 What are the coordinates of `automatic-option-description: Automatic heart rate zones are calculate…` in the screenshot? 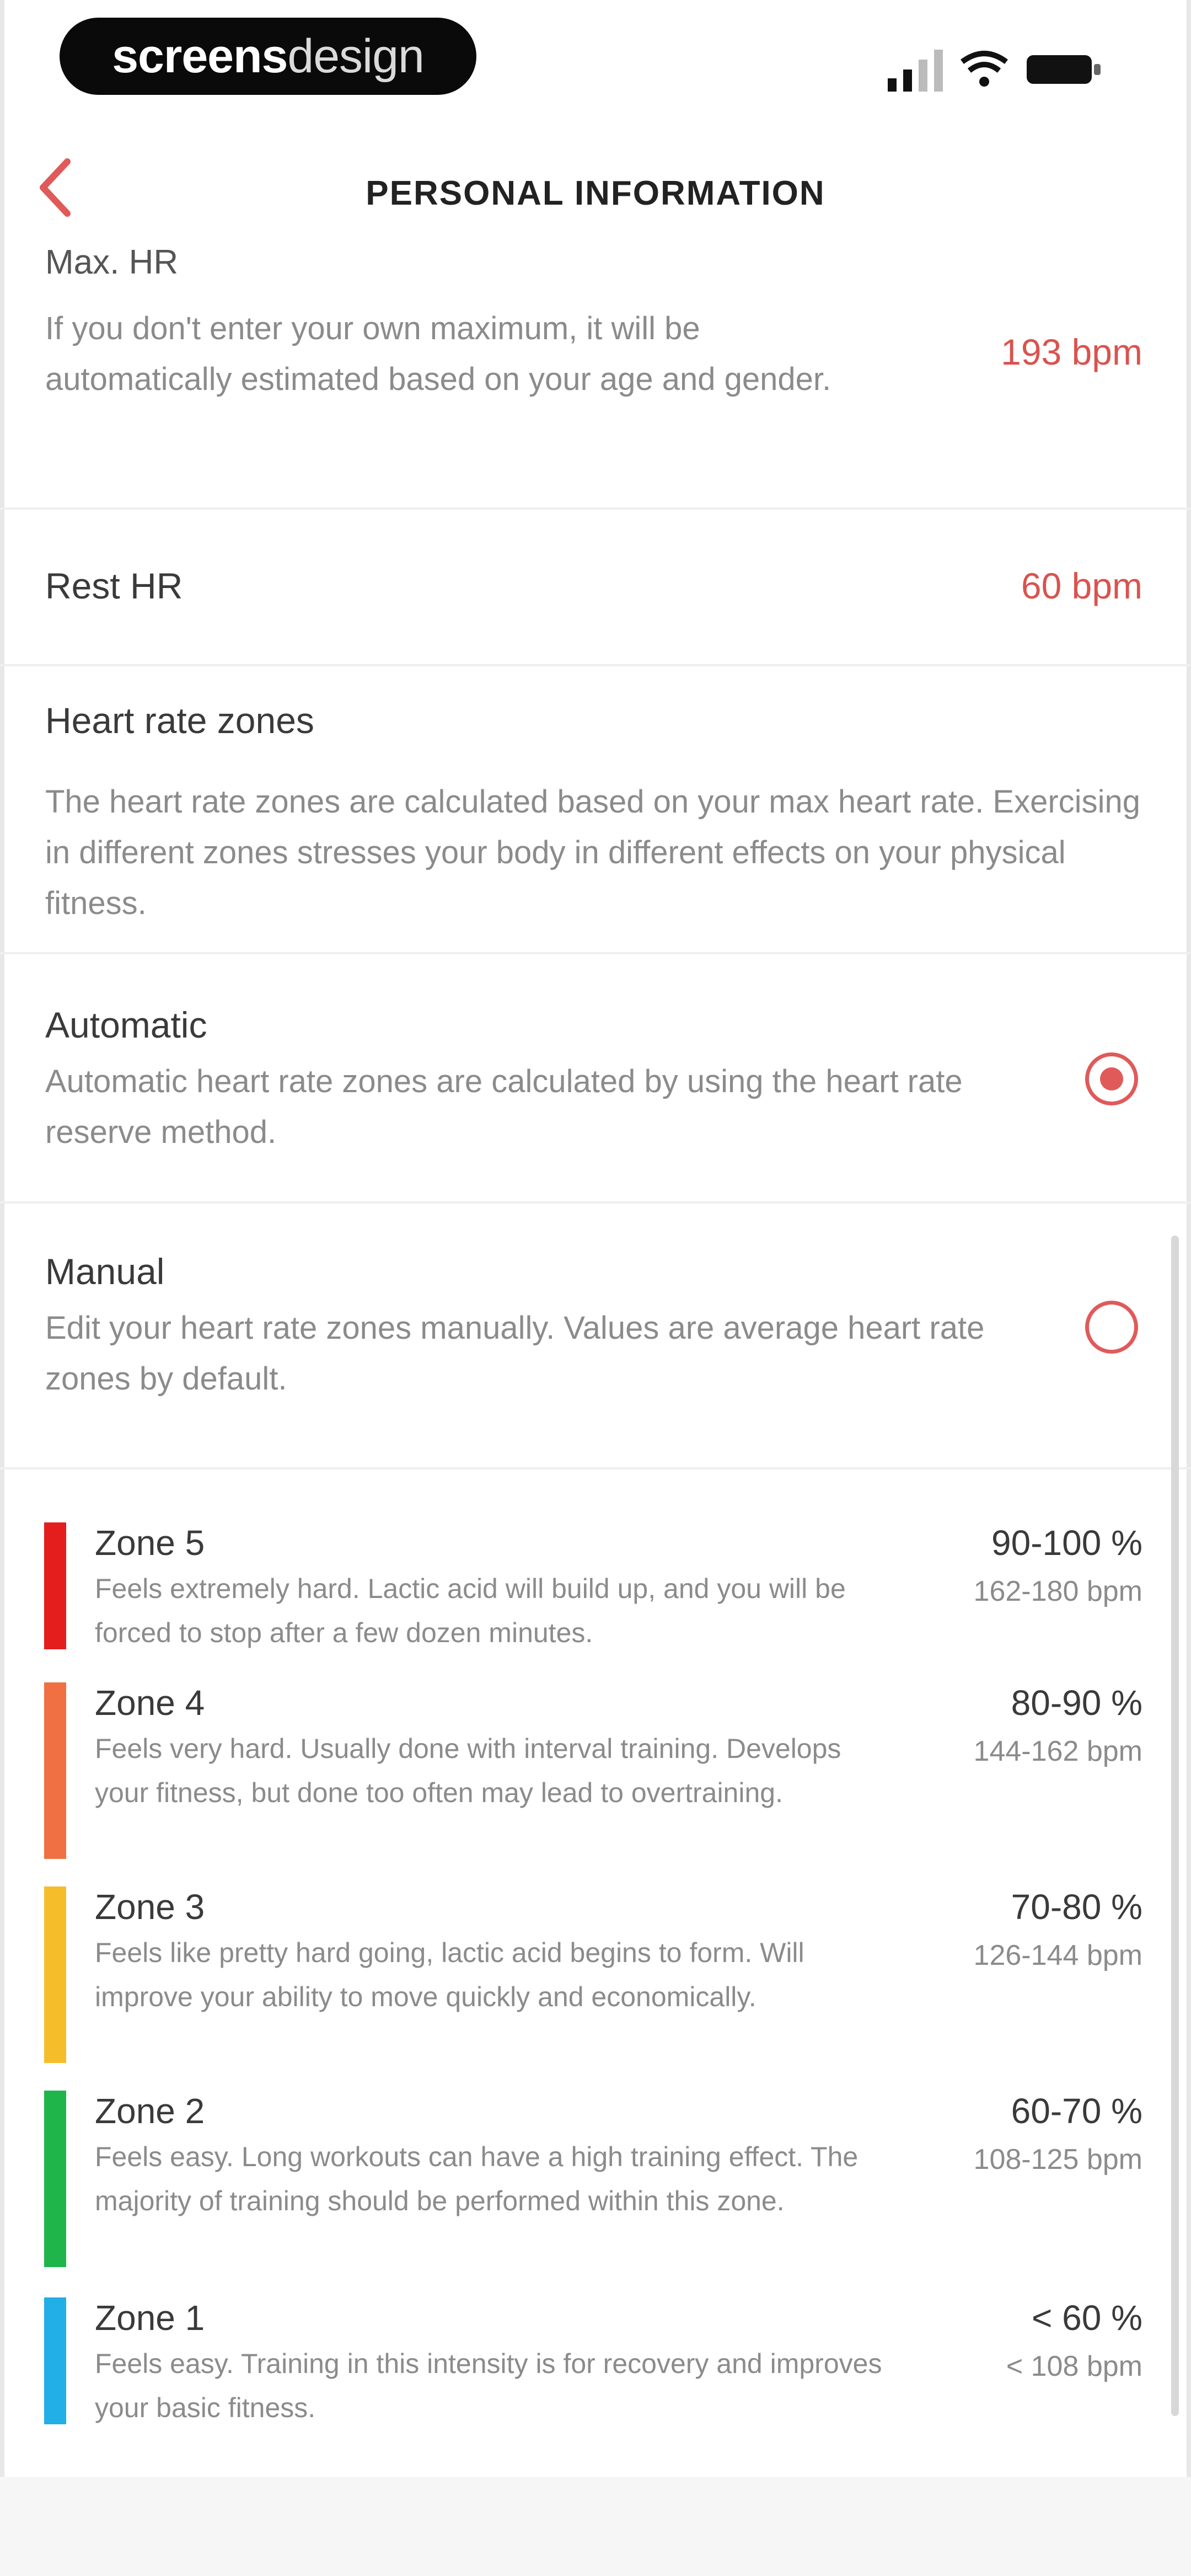 It's located at (504, 1106).